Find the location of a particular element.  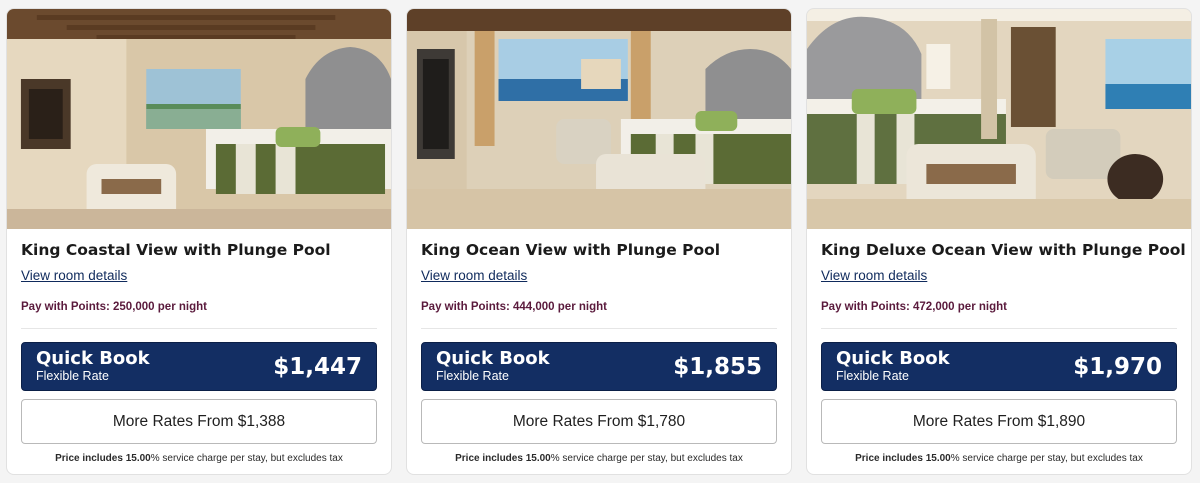

more-rates-button: More Rates From $1,890 is located at coordinates (999, 421).